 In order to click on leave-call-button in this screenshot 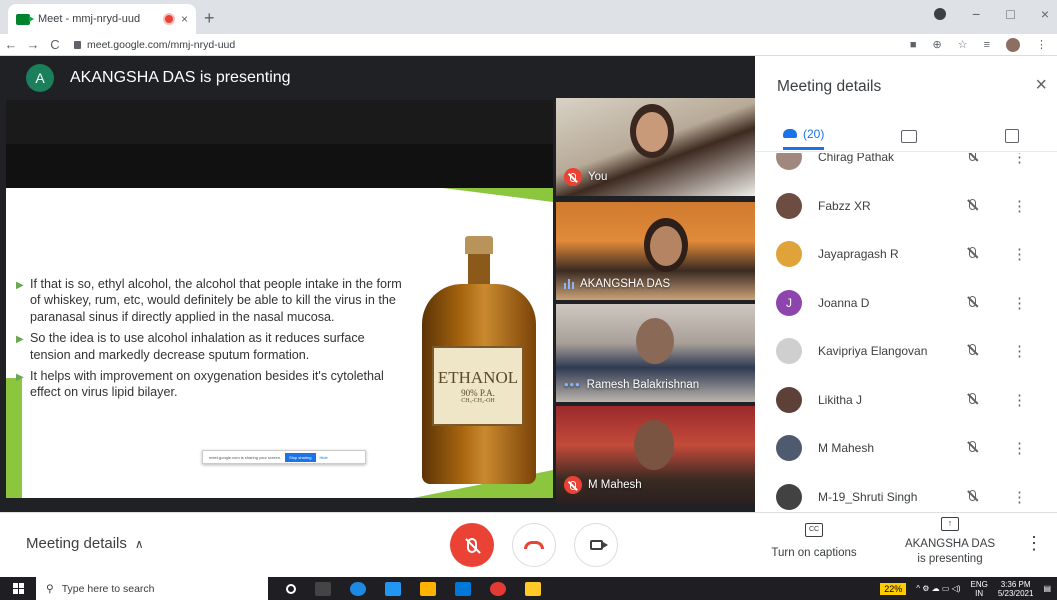, I will do `click(534, 545)`.